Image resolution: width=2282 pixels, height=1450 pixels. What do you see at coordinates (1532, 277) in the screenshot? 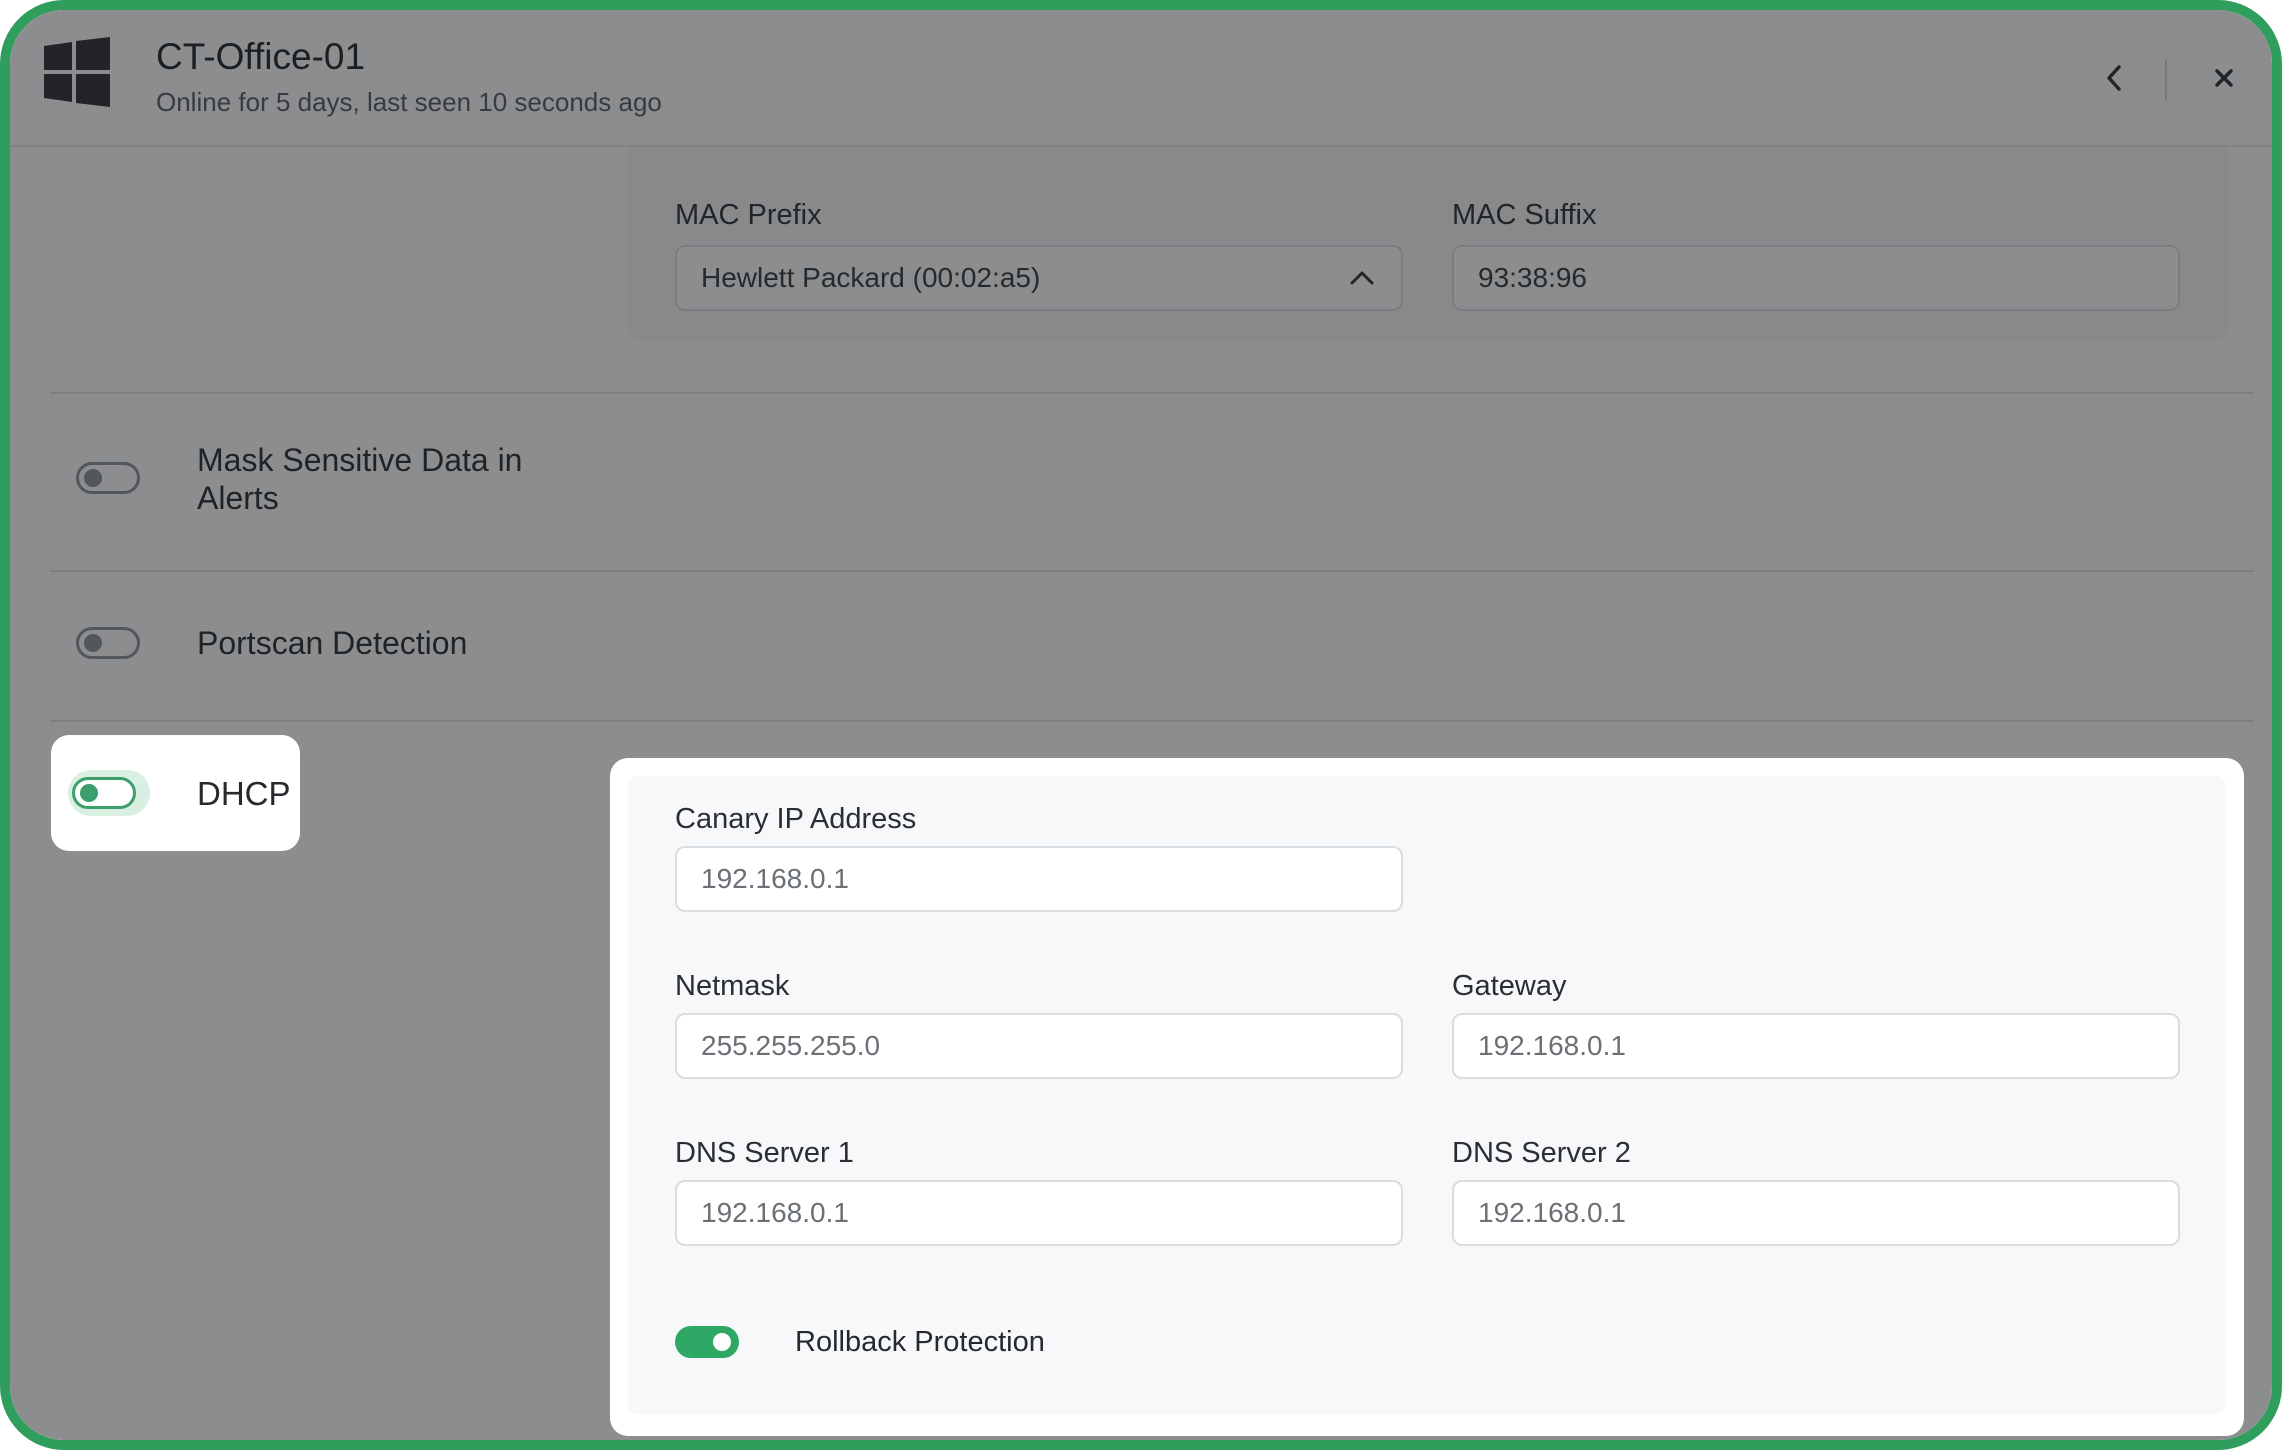
I see `mac-suffix-value: 93:38:96` at bounding box center [1532, 277].